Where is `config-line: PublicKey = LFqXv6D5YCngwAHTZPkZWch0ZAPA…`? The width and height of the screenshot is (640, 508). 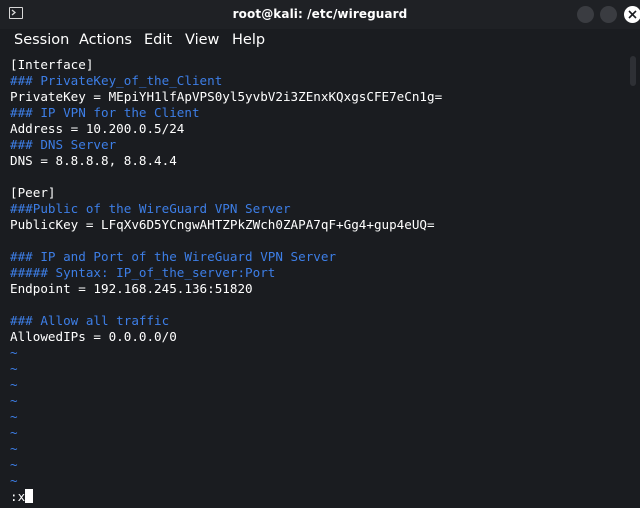
config-line: PublicKey = LFqXv6D5YCngwAHTZPkZWch0ZAPA… is located at coordinates (222, 224).